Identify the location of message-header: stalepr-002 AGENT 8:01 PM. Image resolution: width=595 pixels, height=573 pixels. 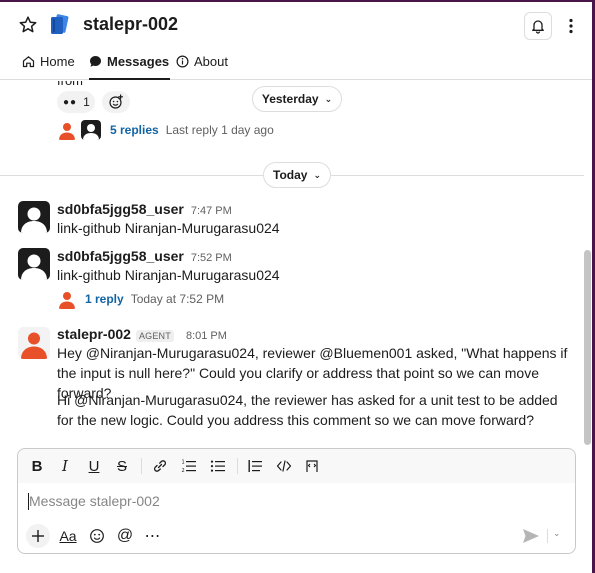
(142, 334).